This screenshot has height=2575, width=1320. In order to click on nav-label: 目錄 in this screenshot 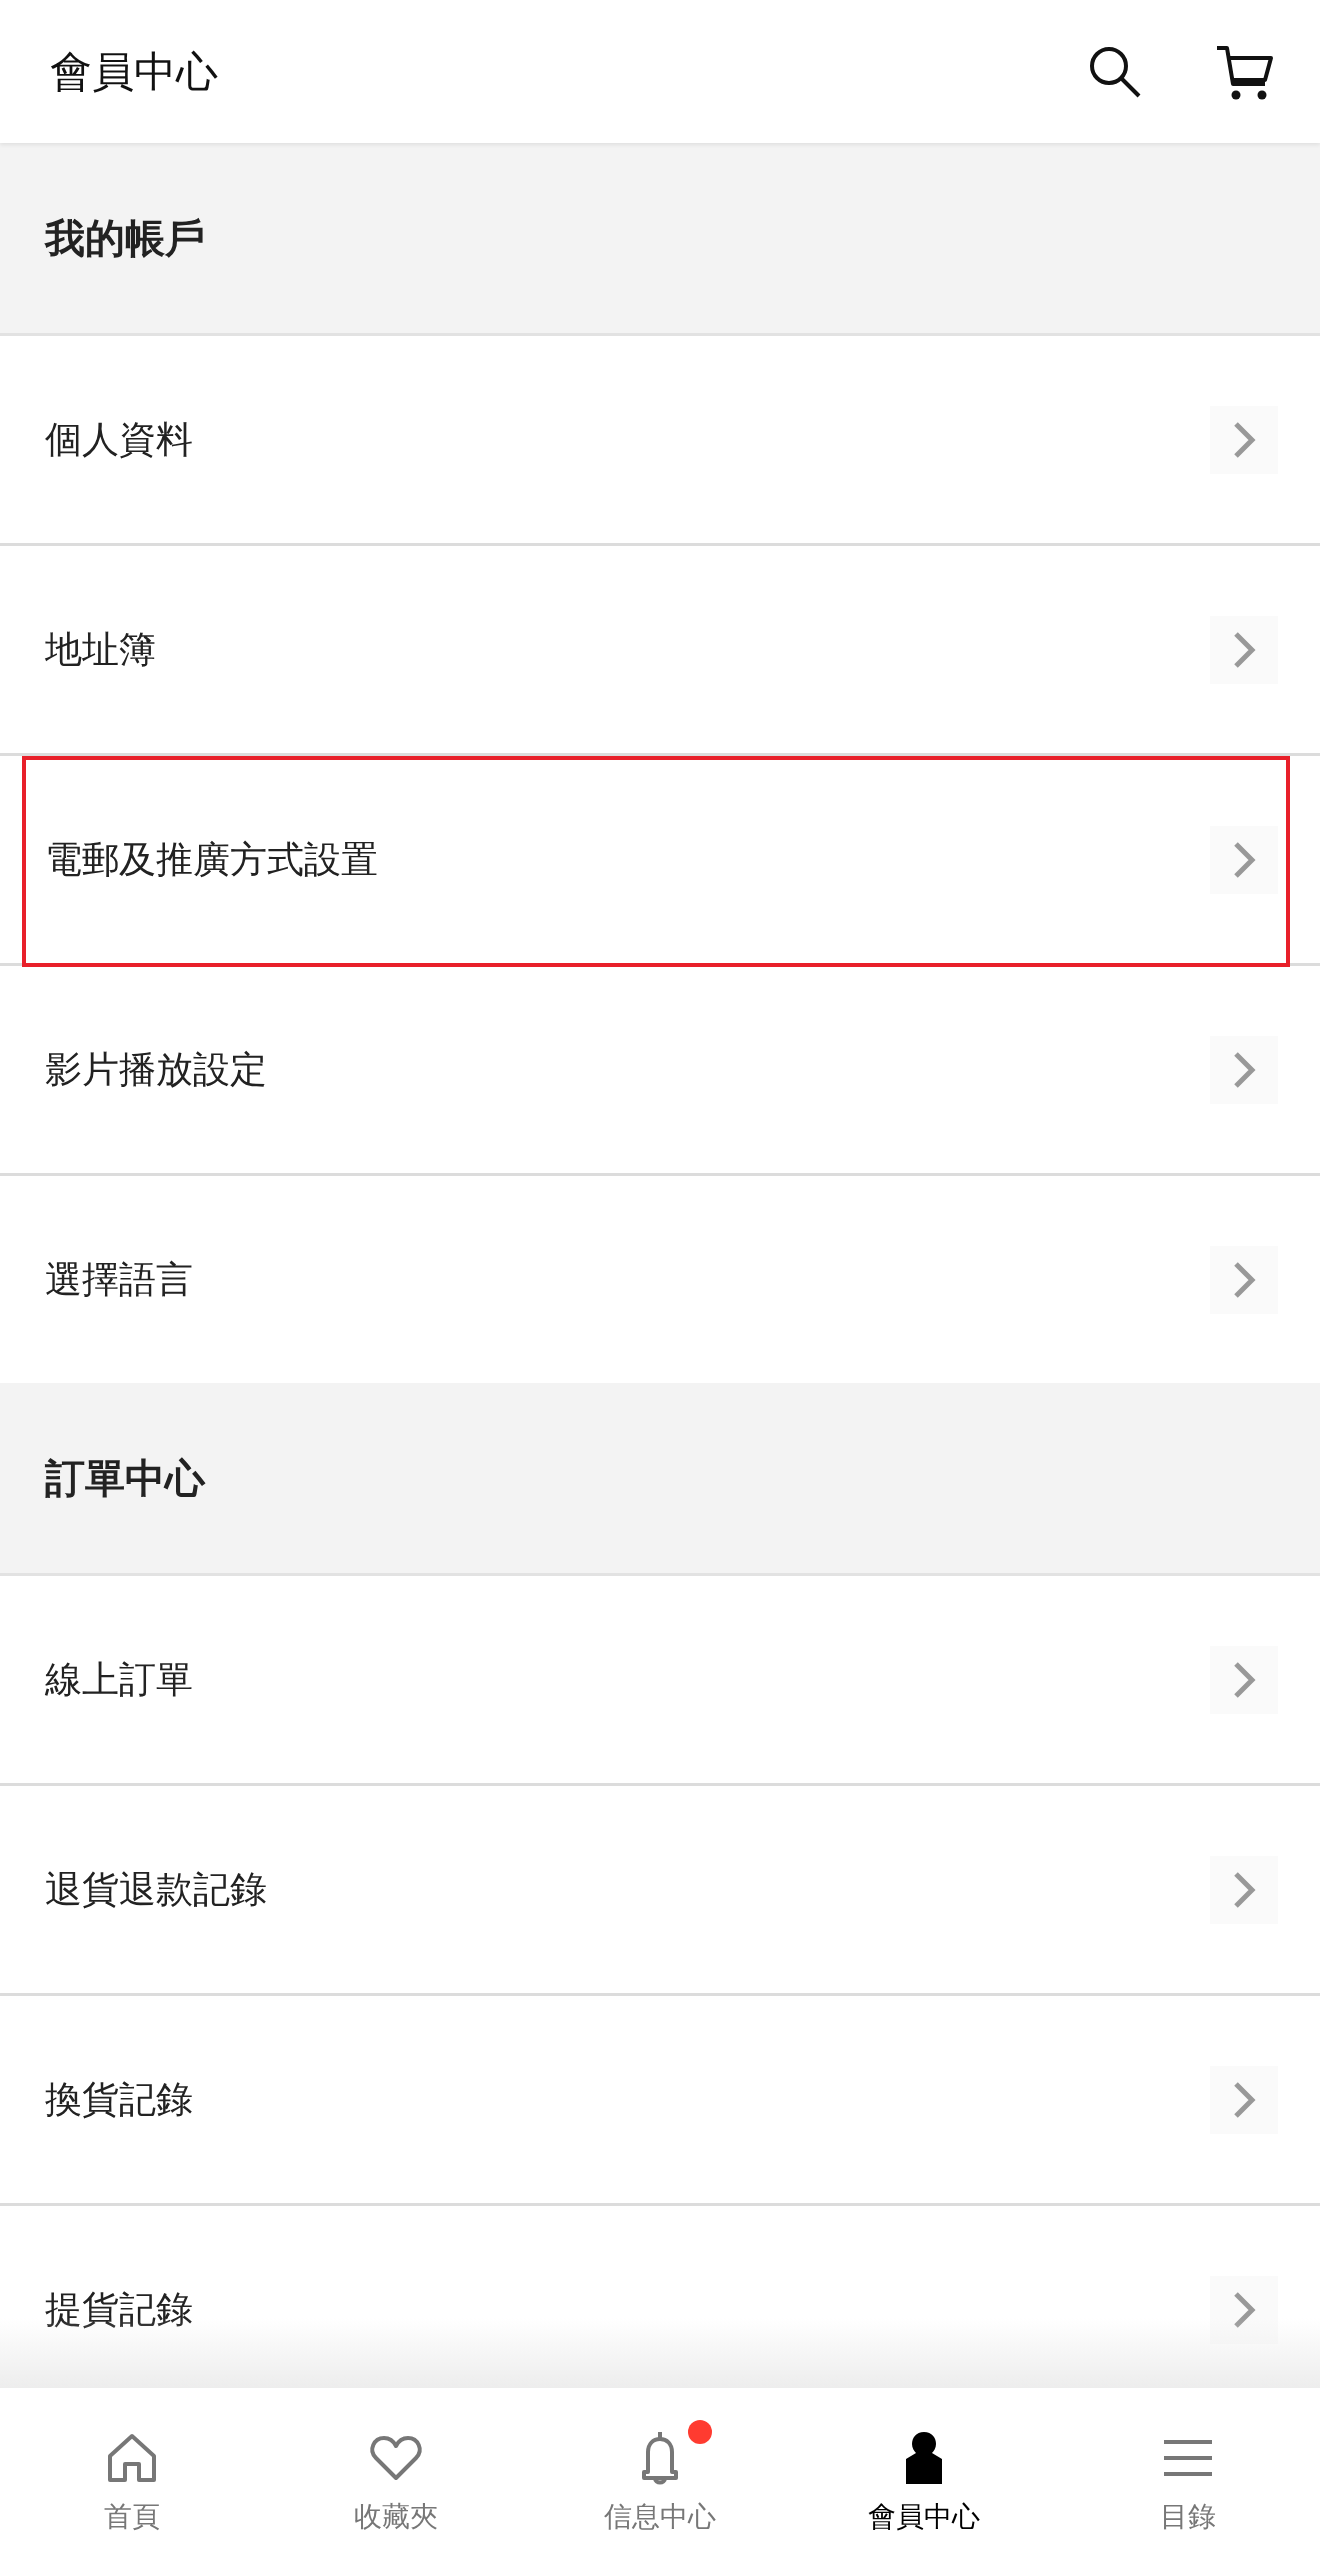, I will do `click(1188, 2516)`.